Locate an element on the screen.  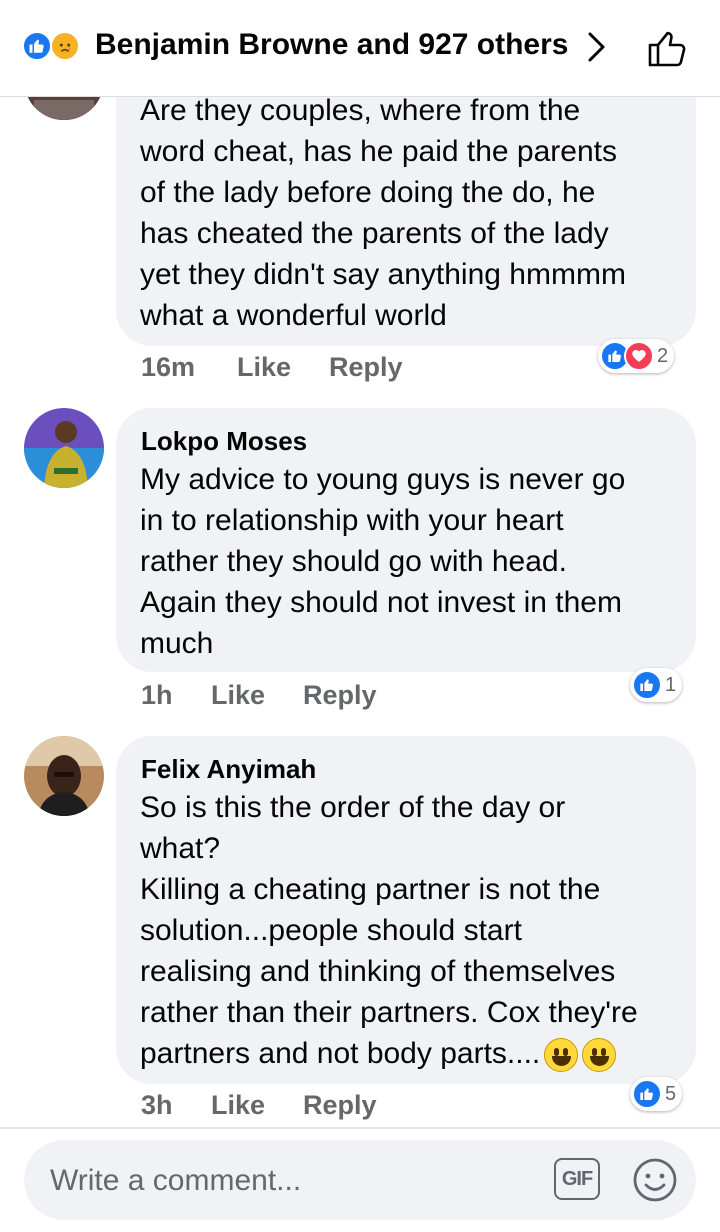
reaction-summary: 1 is located at coordinates (656, 685).